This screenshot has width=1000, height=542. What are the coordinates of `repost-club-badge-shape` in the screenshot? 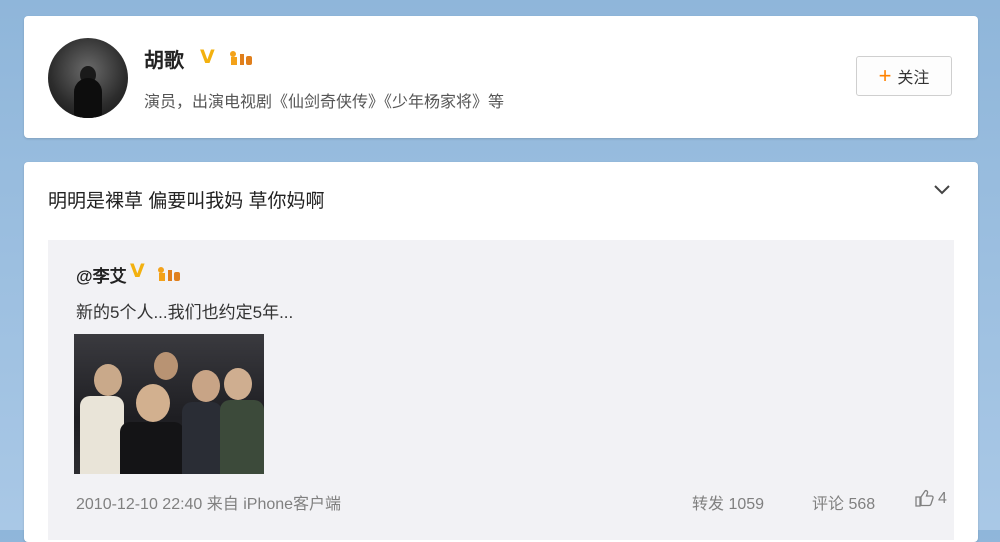 It's located at (169, 274).